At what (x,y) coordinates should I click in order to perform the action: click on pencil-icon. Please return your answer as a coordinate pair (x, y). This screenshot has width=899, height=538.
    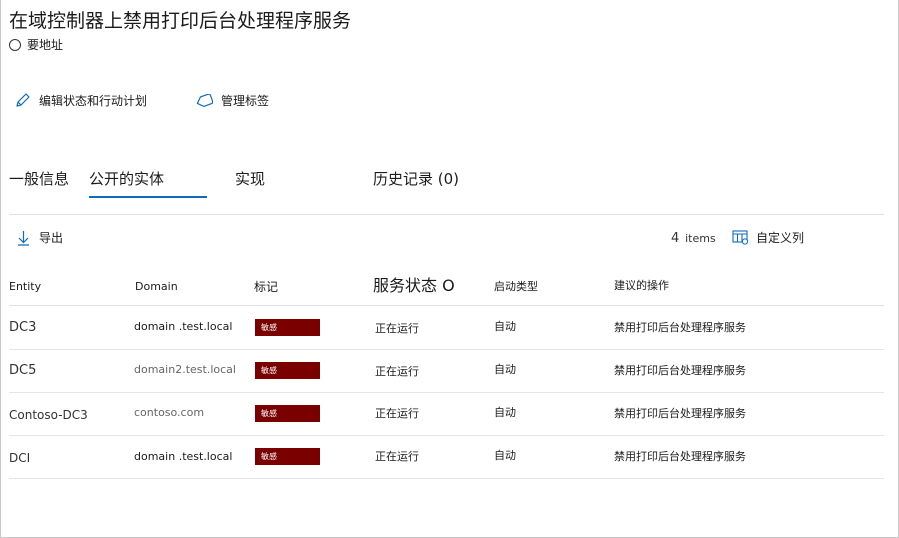
    Looking at the image, I should click on (23, 100).